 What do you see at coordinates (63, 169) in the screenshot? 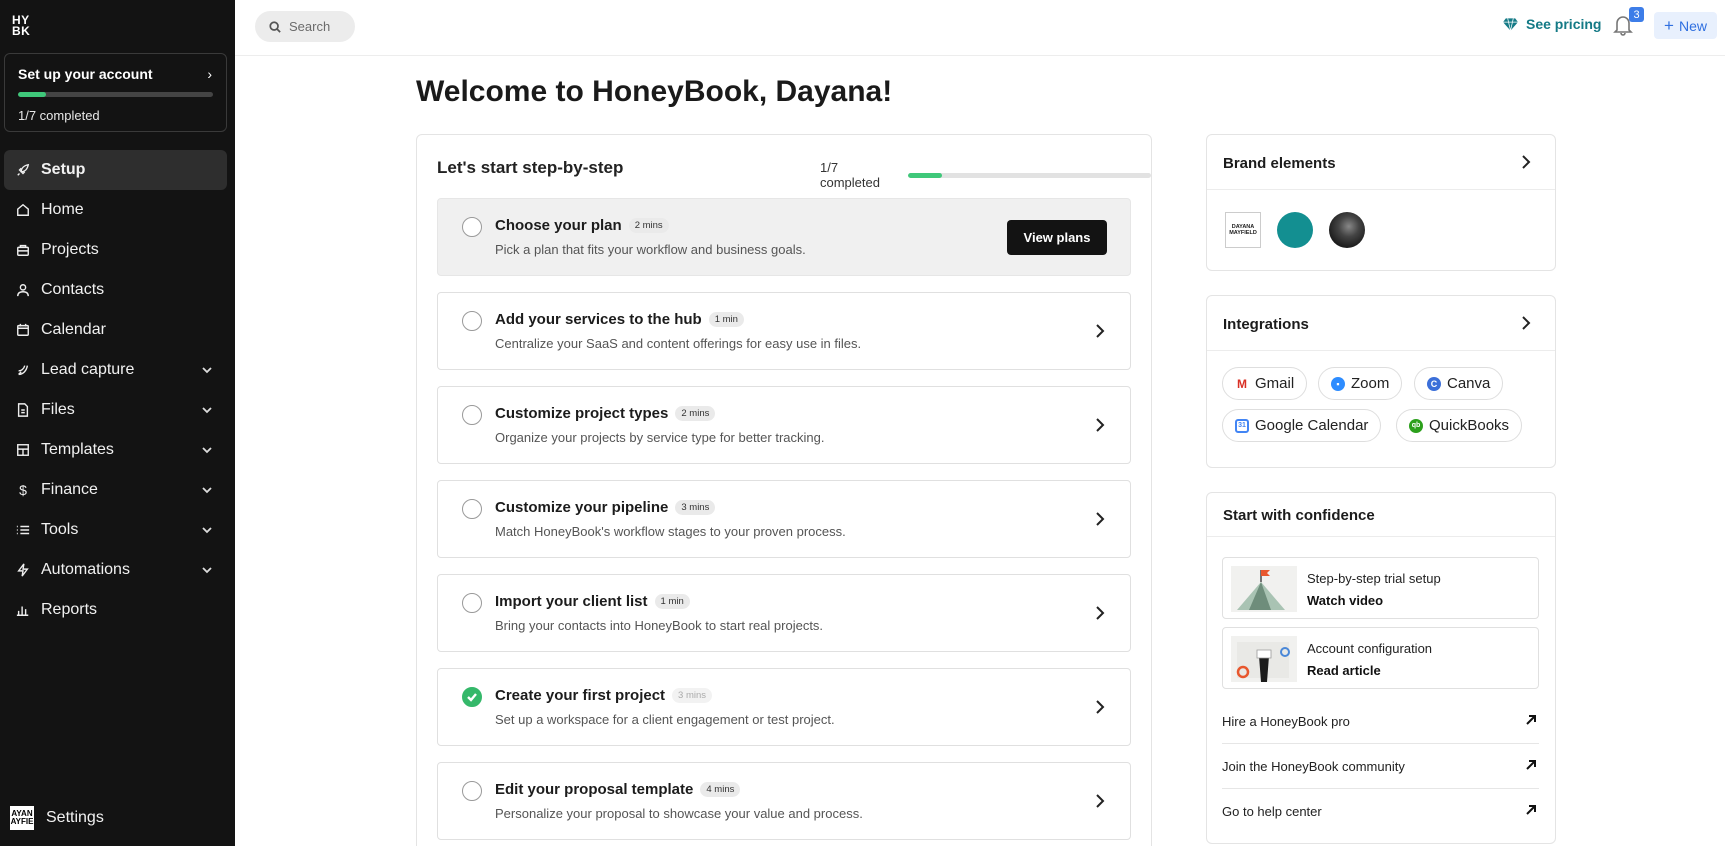
I see `sidebar-item-label: Setup` at bounding box center [63, 169].